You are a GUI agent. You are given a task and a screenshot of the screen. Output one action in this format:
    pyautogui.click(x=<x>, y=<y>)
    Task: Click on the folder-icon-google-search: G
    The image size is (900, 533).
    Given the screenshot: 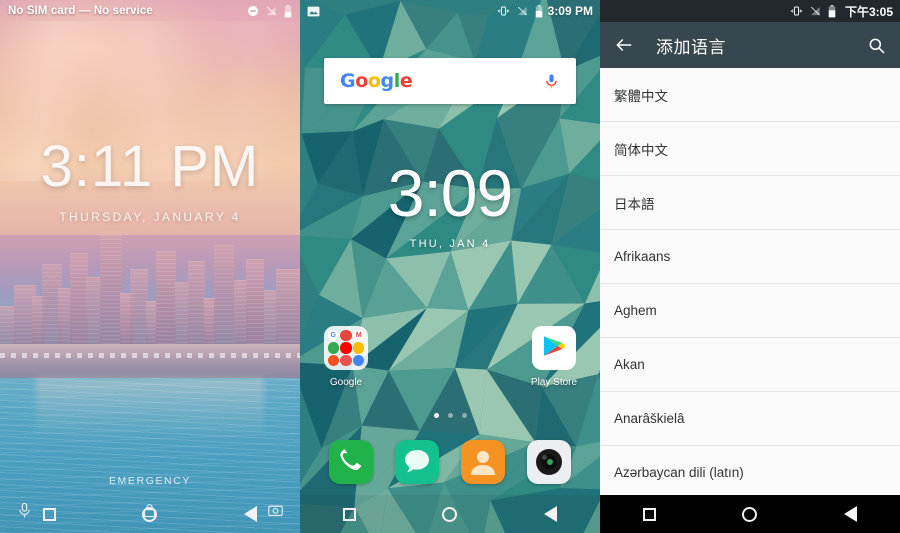 What is the action you would take?
    pyautogui.click(x=333, y=335)
    